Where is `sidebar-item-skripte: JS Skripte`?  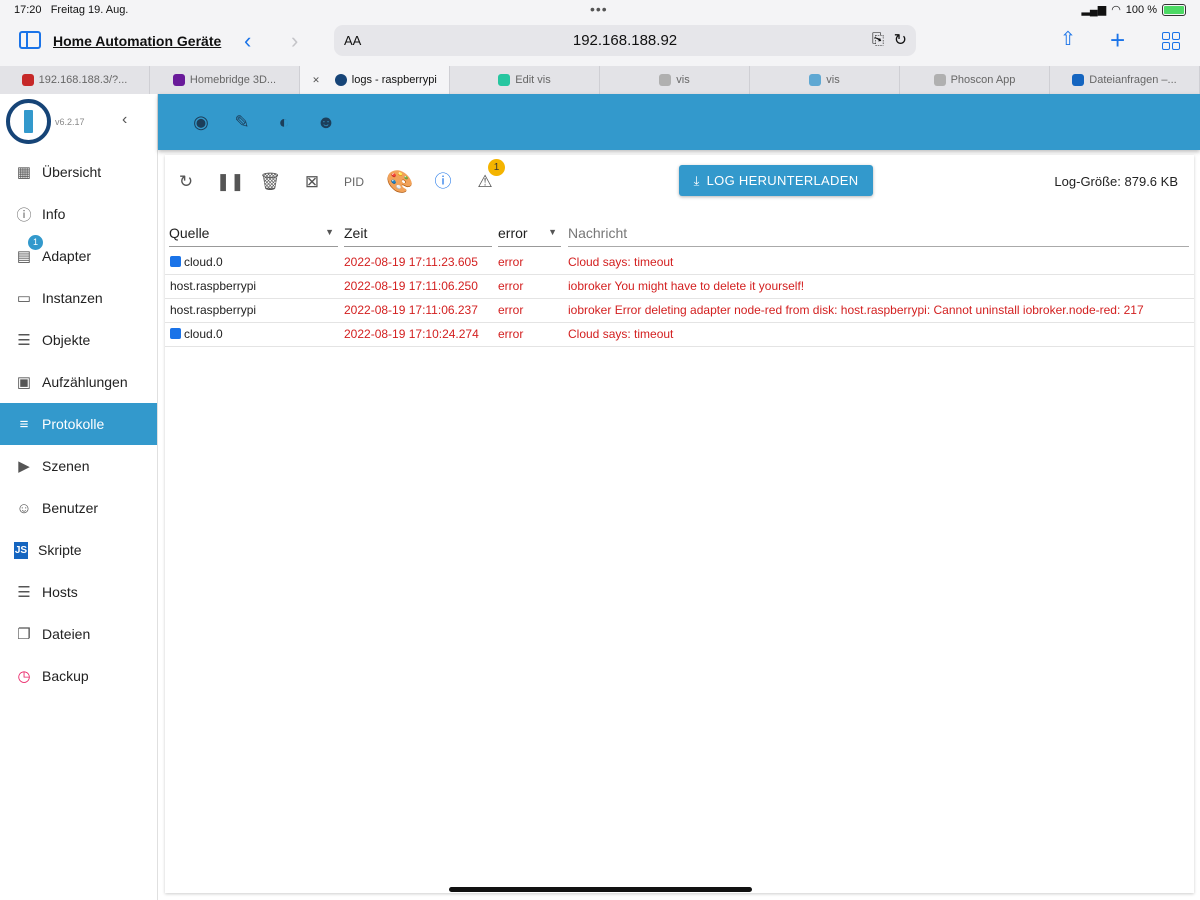
sidebar-item-skripte: JS Skripte is located at coordinates (78, 550).